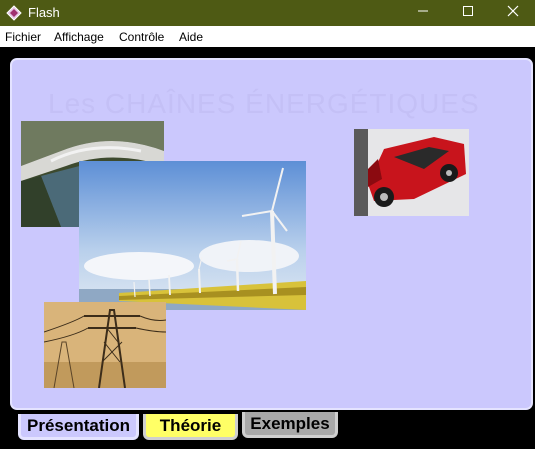 Image resolution: width=535 pixels, height=449 pixels. I want to click on minimize-button, so click(422, 13).